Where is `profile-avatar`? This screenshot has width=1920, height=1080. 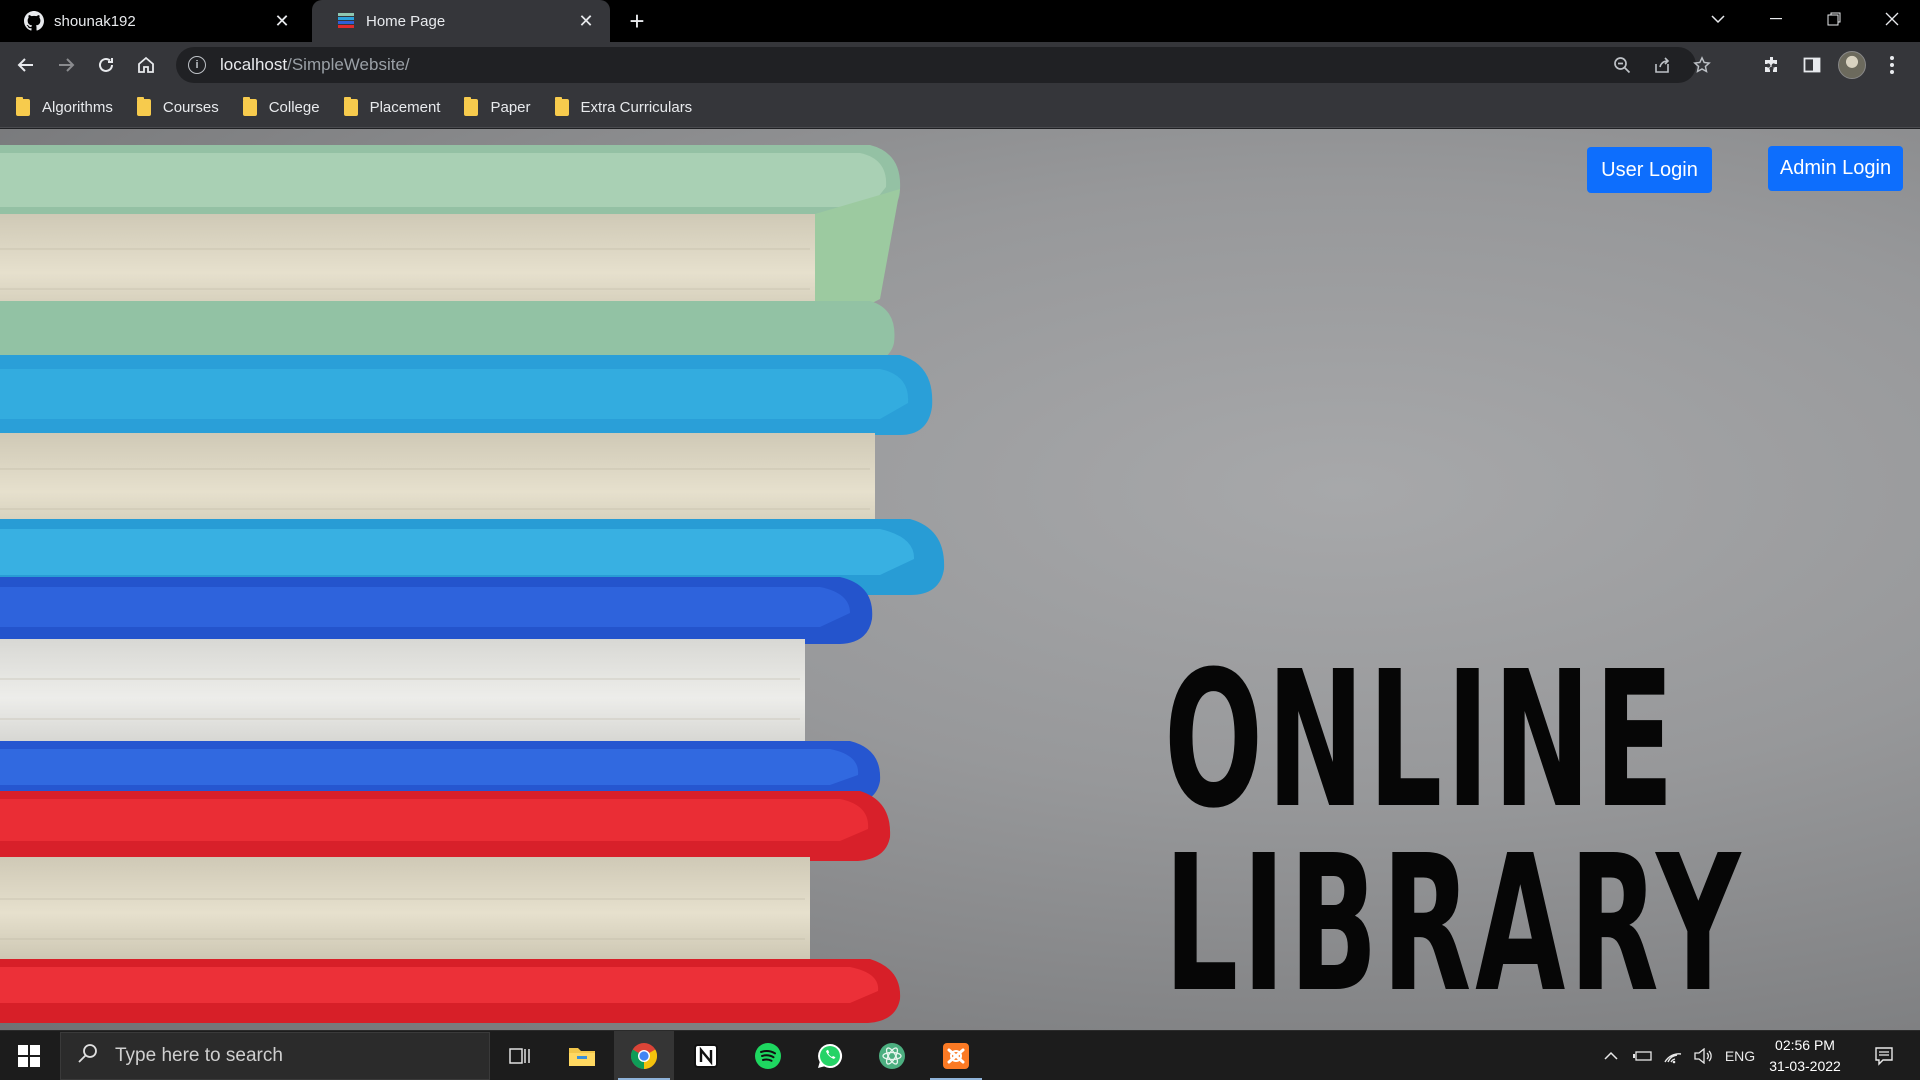
profile-avatar is located at coordinates (1852, 65).